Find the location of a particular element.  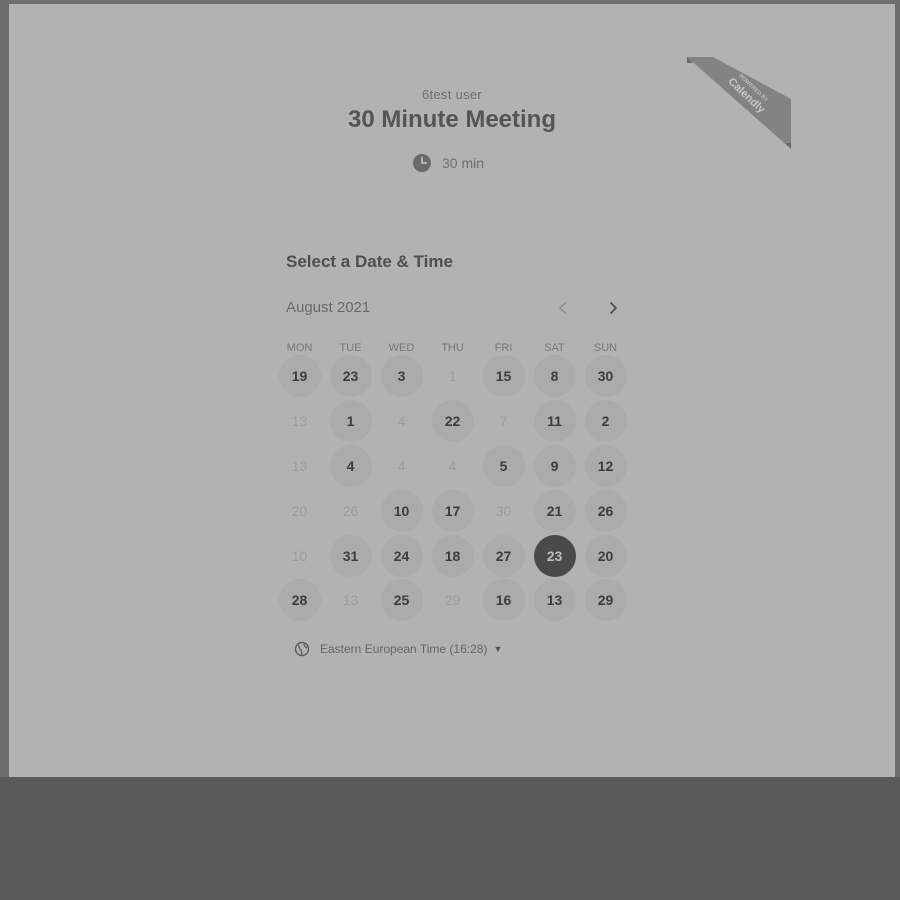

day-cell: 8 is located at coordinates (554, 376).